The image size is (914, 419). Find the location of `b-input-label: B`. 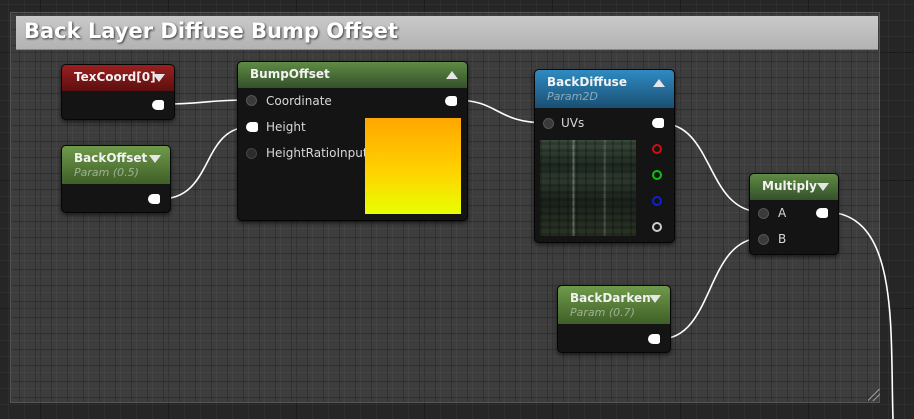

b-input-label: B is located at coordinates (782, 239).